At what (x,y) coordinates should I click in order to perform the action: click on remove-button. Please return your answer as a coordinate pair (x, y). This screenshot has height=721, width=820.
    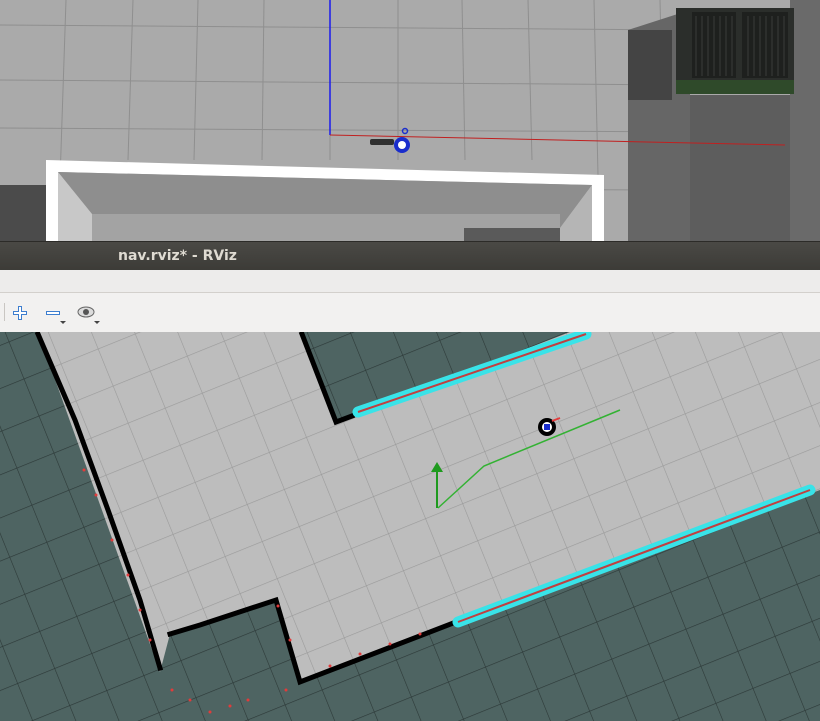
    Looking at the image, I should click on (54, 313).